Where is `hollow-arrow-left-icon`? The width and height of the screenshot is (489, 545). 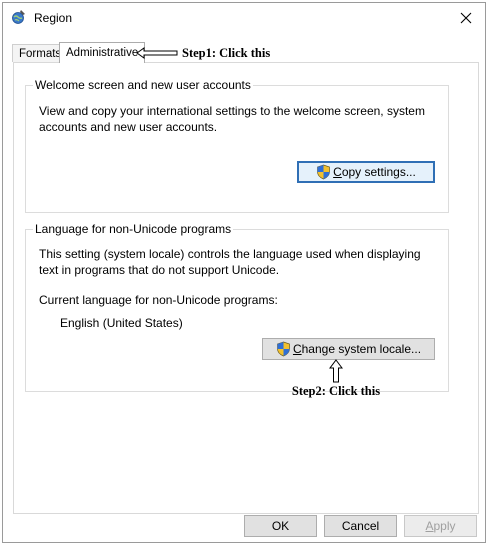 hollow-arrow-left-icon is located at coordinates (157, 53).